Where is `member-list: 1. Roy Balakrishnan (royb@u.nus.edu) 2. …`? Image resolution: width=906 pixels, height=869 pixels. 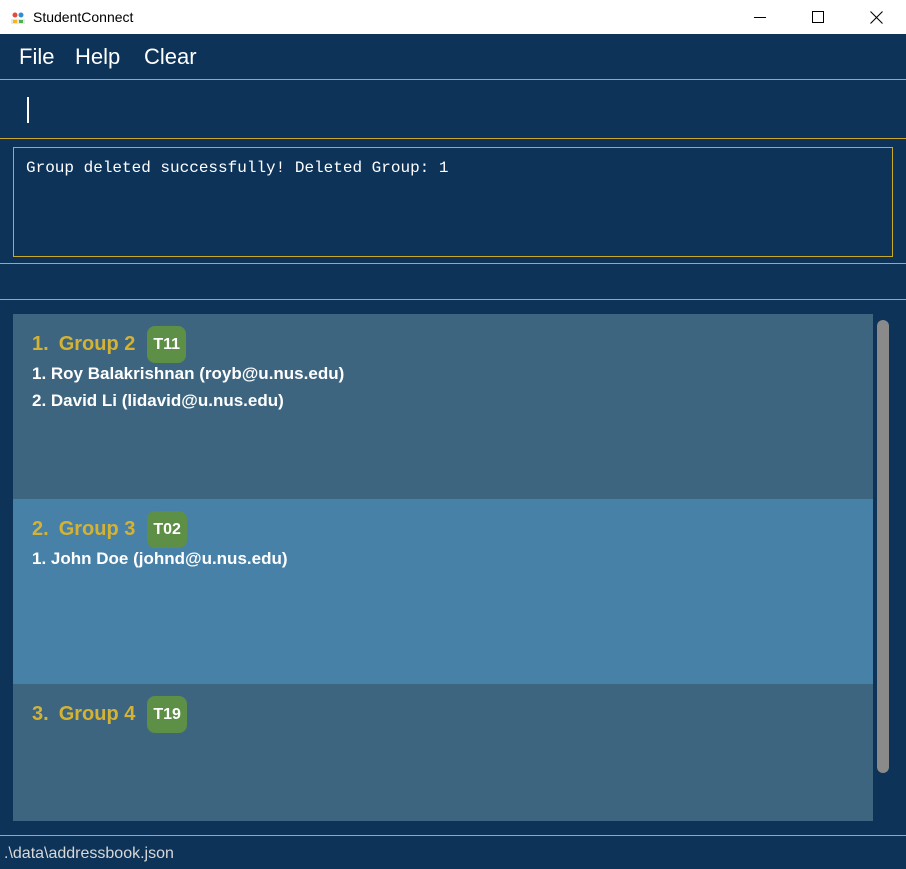
member-list: 1. Roy Balakrishnan (royb@u.nus.edu) 2. … is located at coordinates (188, 387).